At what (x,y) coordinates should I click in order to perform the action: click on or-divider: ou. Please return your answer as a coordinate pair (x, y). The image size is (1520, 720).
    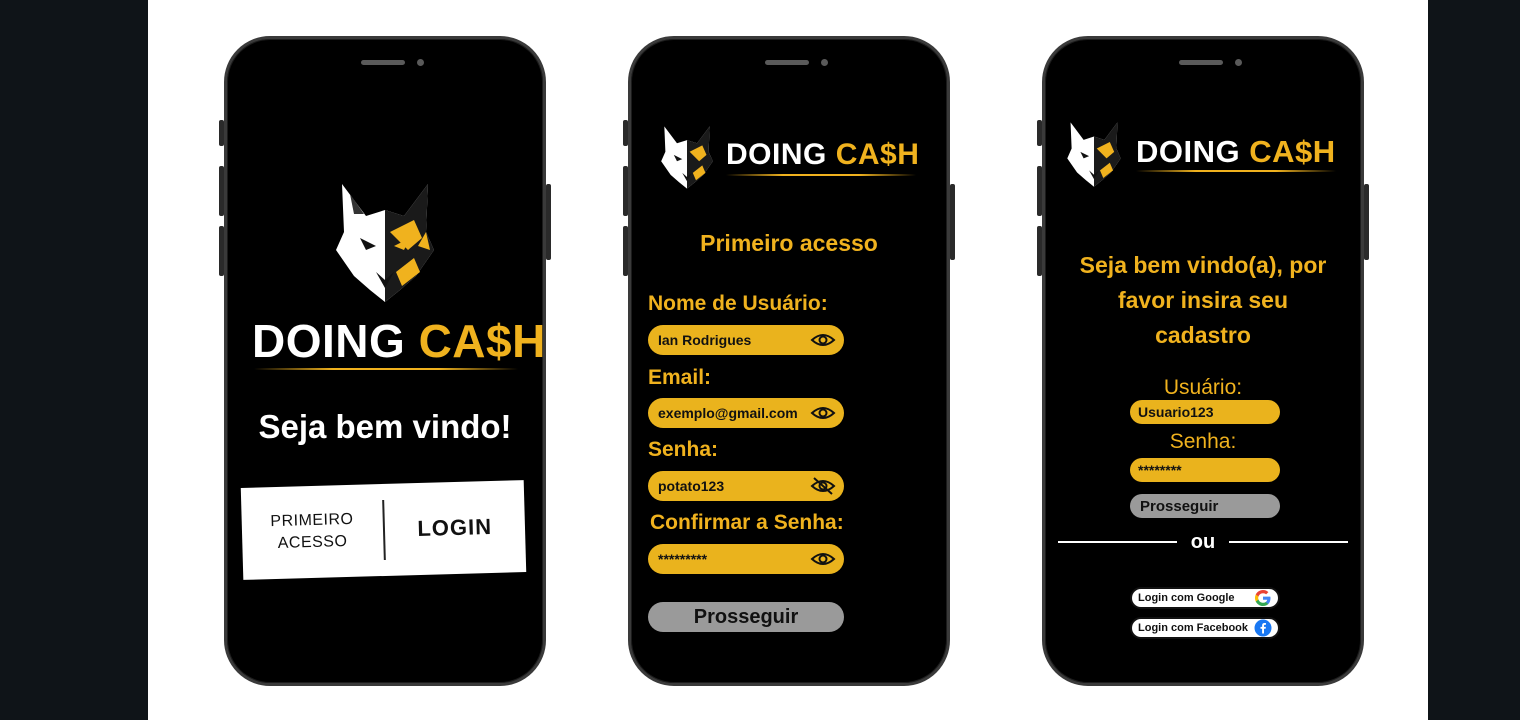
    Looking at the image, I should click on (1203, 542).